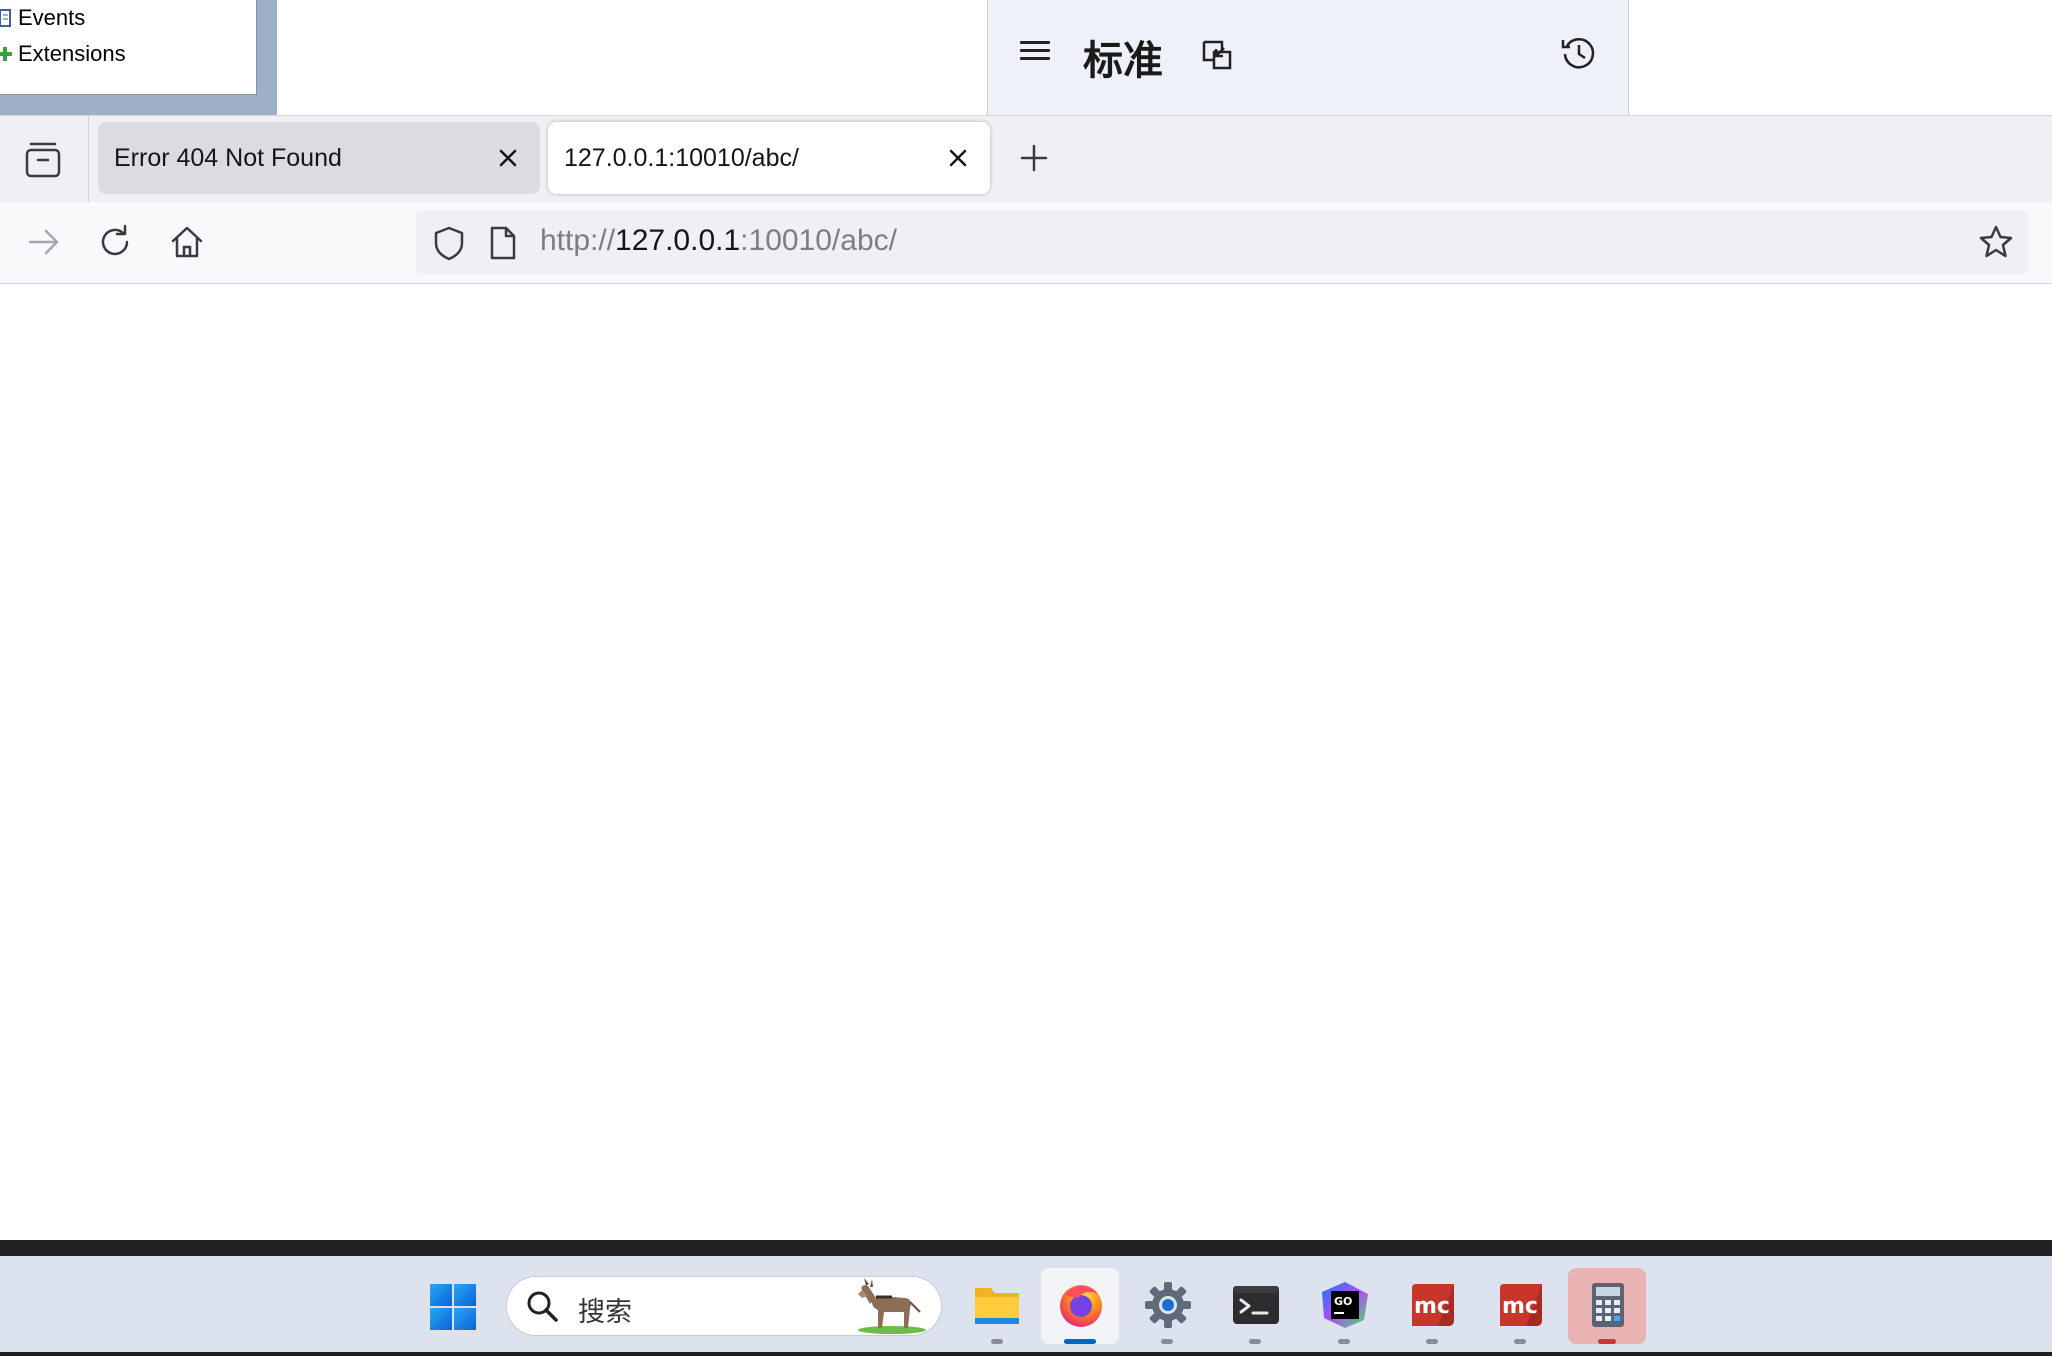  Describe the element at coordinates (228, 158) in the screenshot. I see `tab-label: Error 404 Not Found` at that location.